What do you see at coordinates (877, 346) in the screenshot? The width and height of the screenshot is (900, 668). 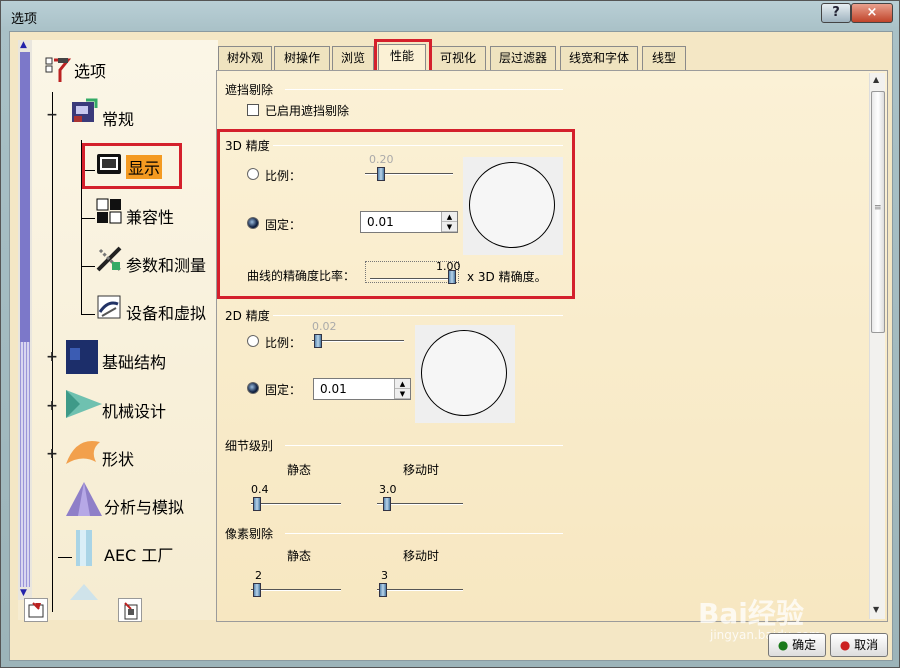 I see `page-scrollbar: ▲ ≡ ▼` at bounding box center [877, 346].